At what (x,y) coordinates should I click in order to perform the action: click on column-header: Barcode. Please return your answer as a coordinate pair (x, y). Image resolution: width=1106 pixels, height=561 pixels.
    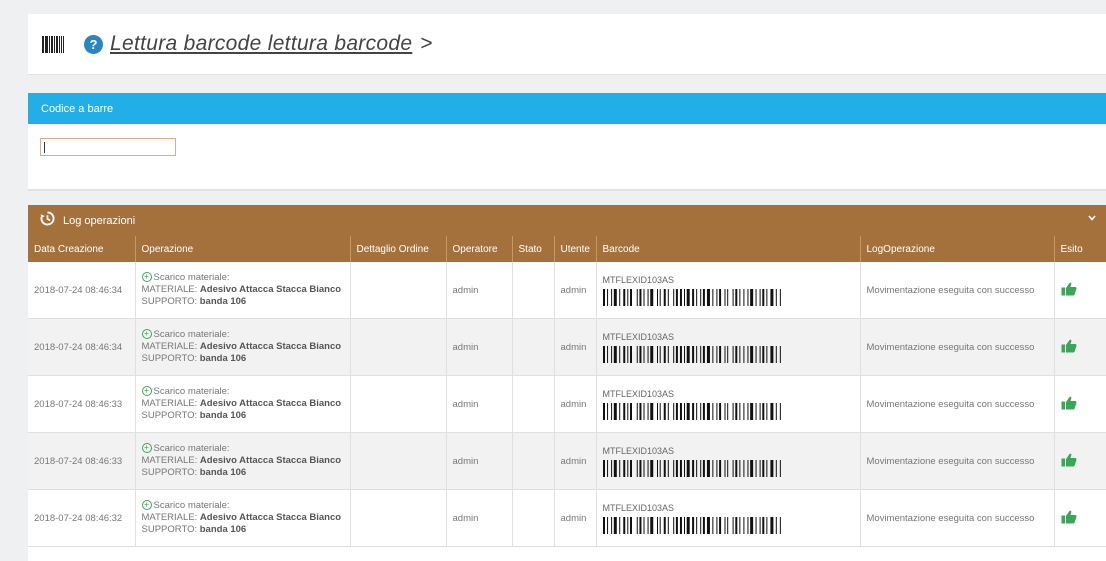
    Looking at the image, I should click on (727, 249).